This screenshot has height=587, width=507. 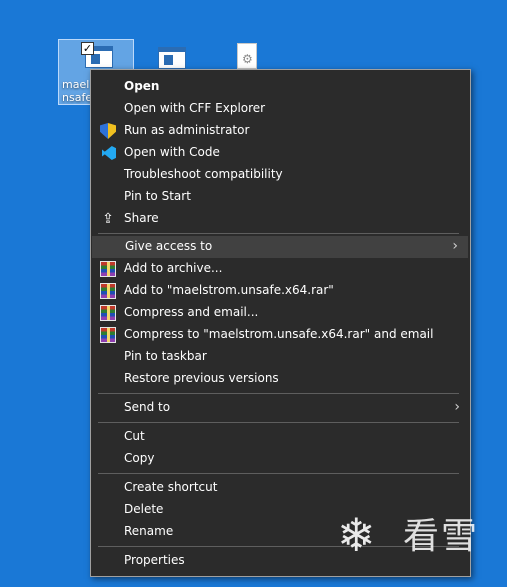 I want to click on menu-item-label: Copy, so click(x=139, y=458).